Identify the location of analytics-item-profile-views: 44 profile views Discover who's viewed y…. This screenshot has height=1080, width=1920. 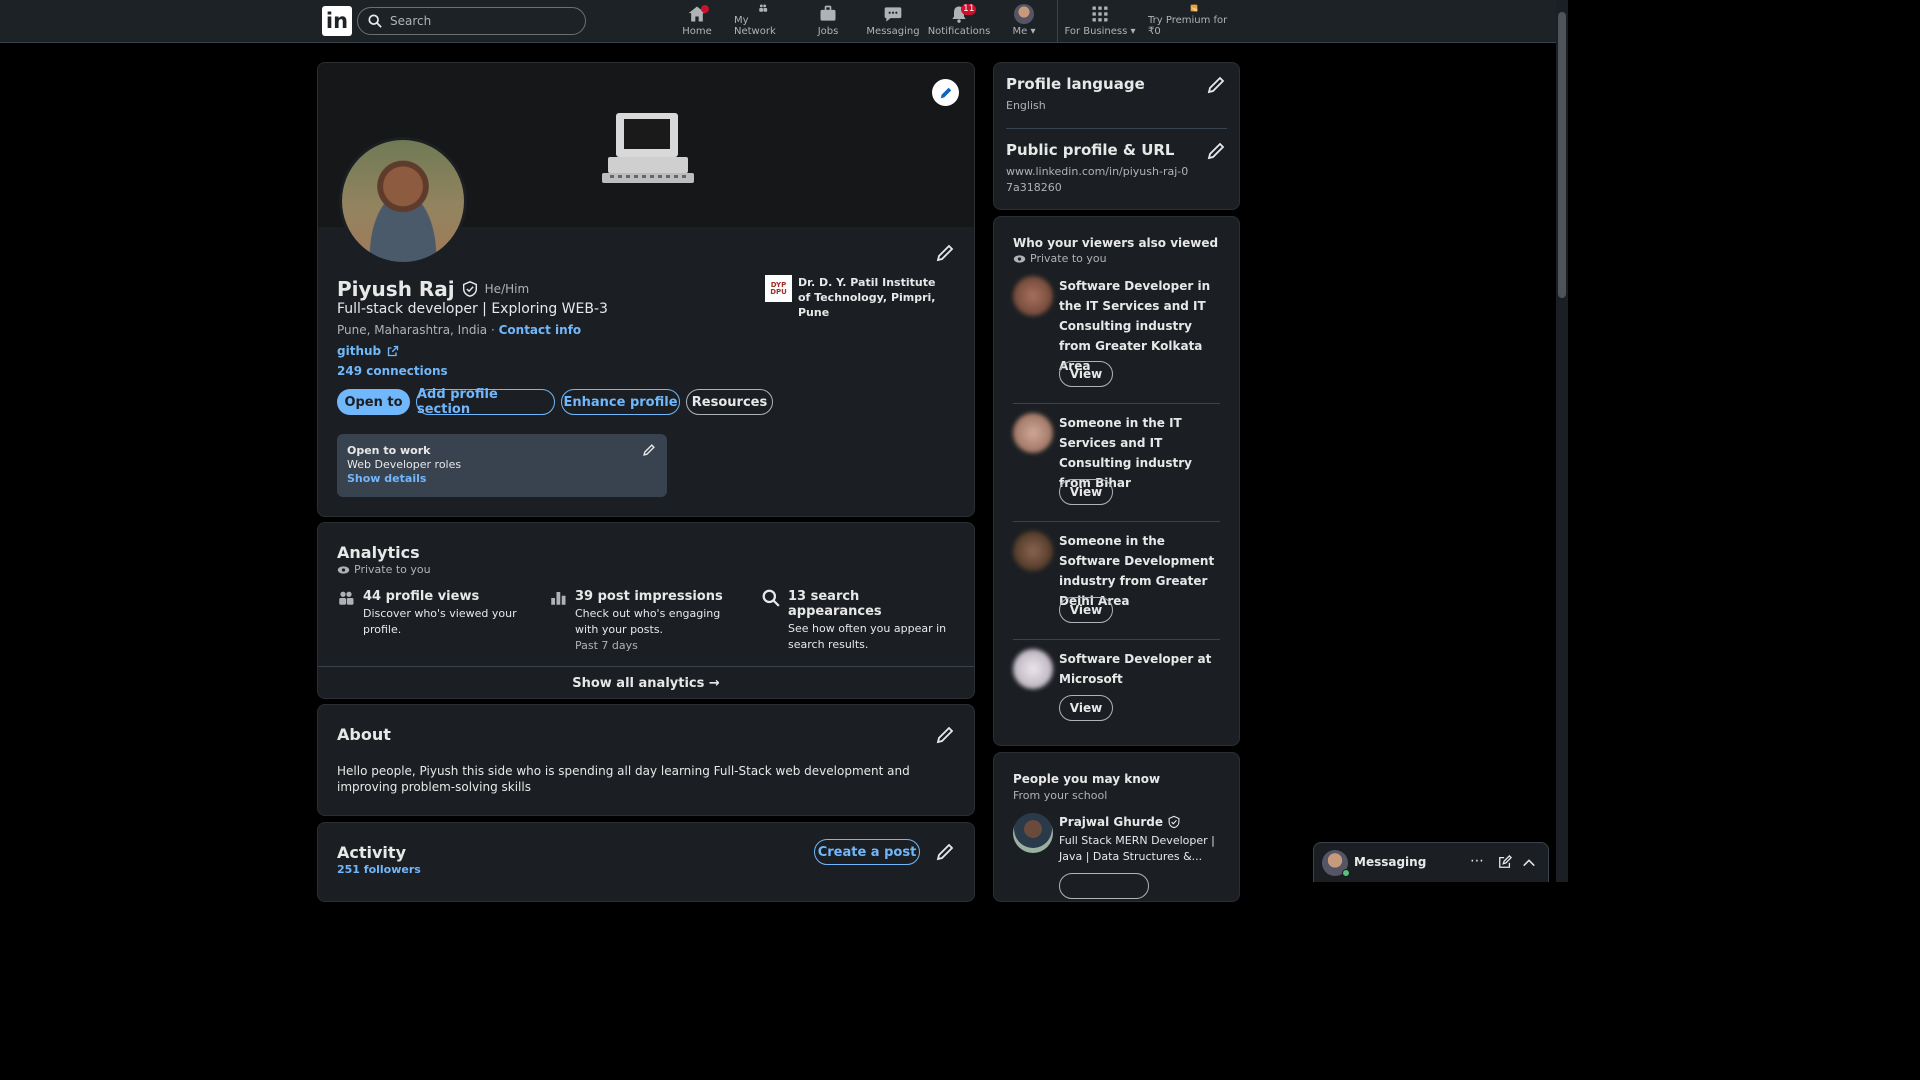
(432, 613).